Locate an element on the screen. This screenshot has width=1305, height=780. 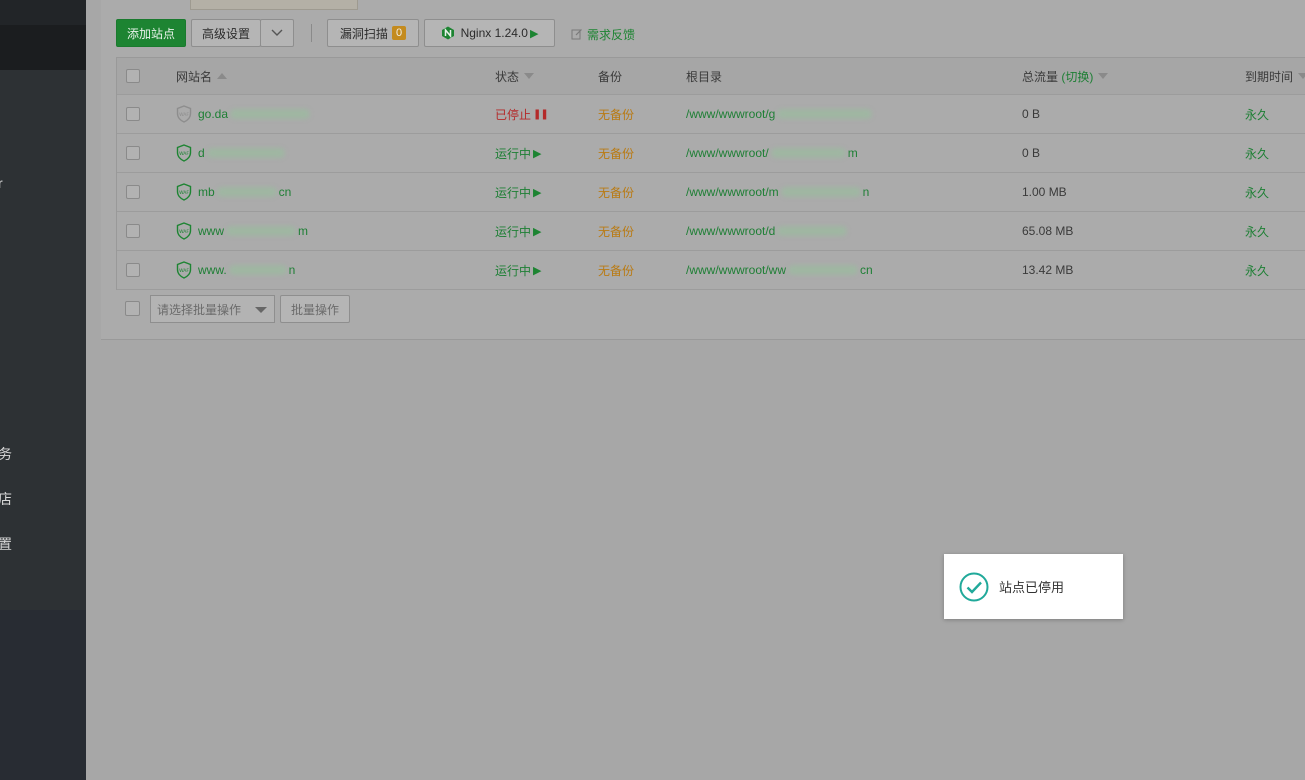
vuln-scan-button: 漏洞扫描 0 is located at coordinates (373, 33).